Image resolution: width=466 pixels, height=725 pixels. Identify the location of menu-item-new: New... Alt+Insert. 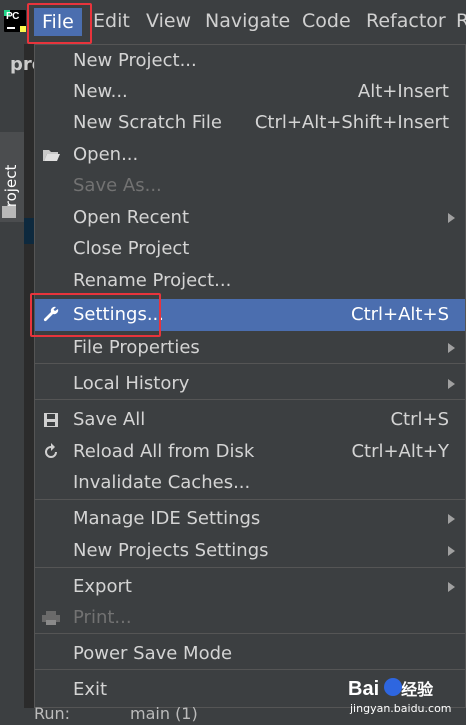
(250, 92).